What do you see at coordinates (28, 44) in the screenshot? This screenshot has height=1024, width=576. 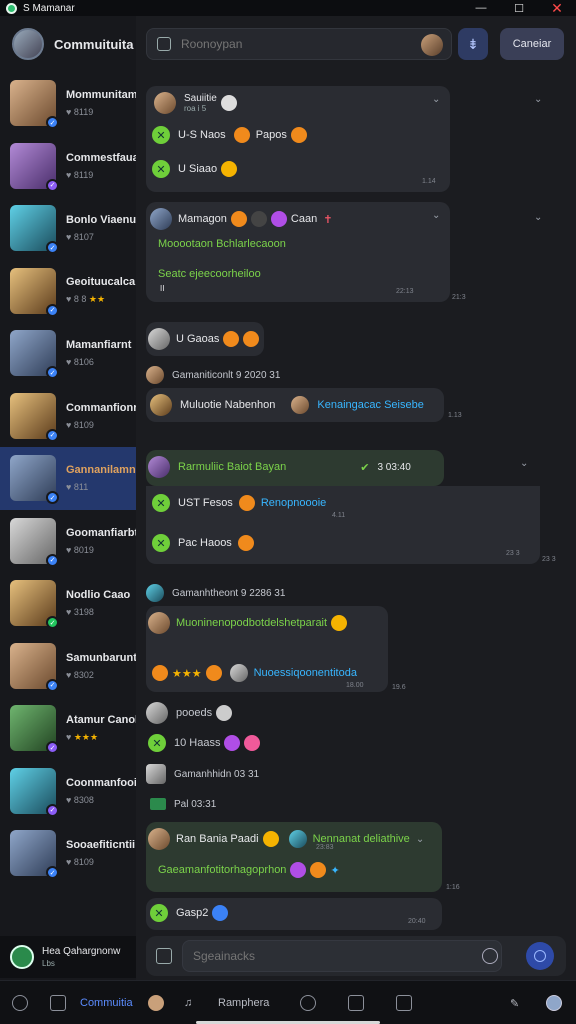 I see `profile-avatar` at bounding box center [28, 44].